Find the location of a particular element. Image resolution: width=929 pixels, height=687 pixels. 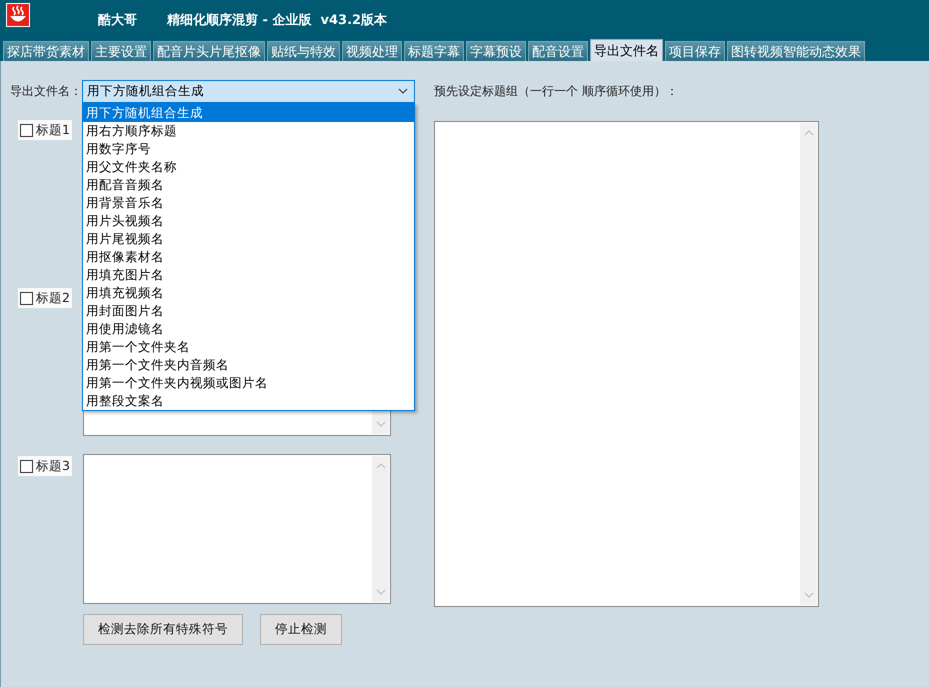

dropdown-option: 用填充视频名 is located at coordinates (248, 293).